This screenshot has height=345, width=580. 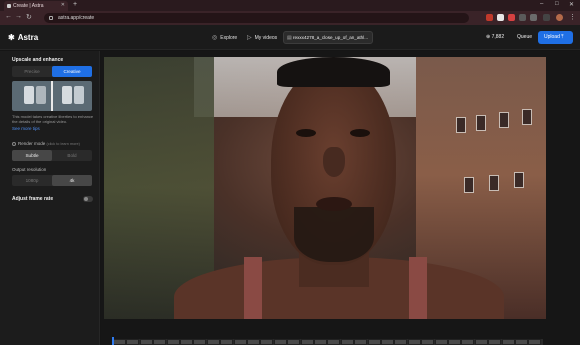 I want to click on upload-label: Upload, so click(x=552, y=37).